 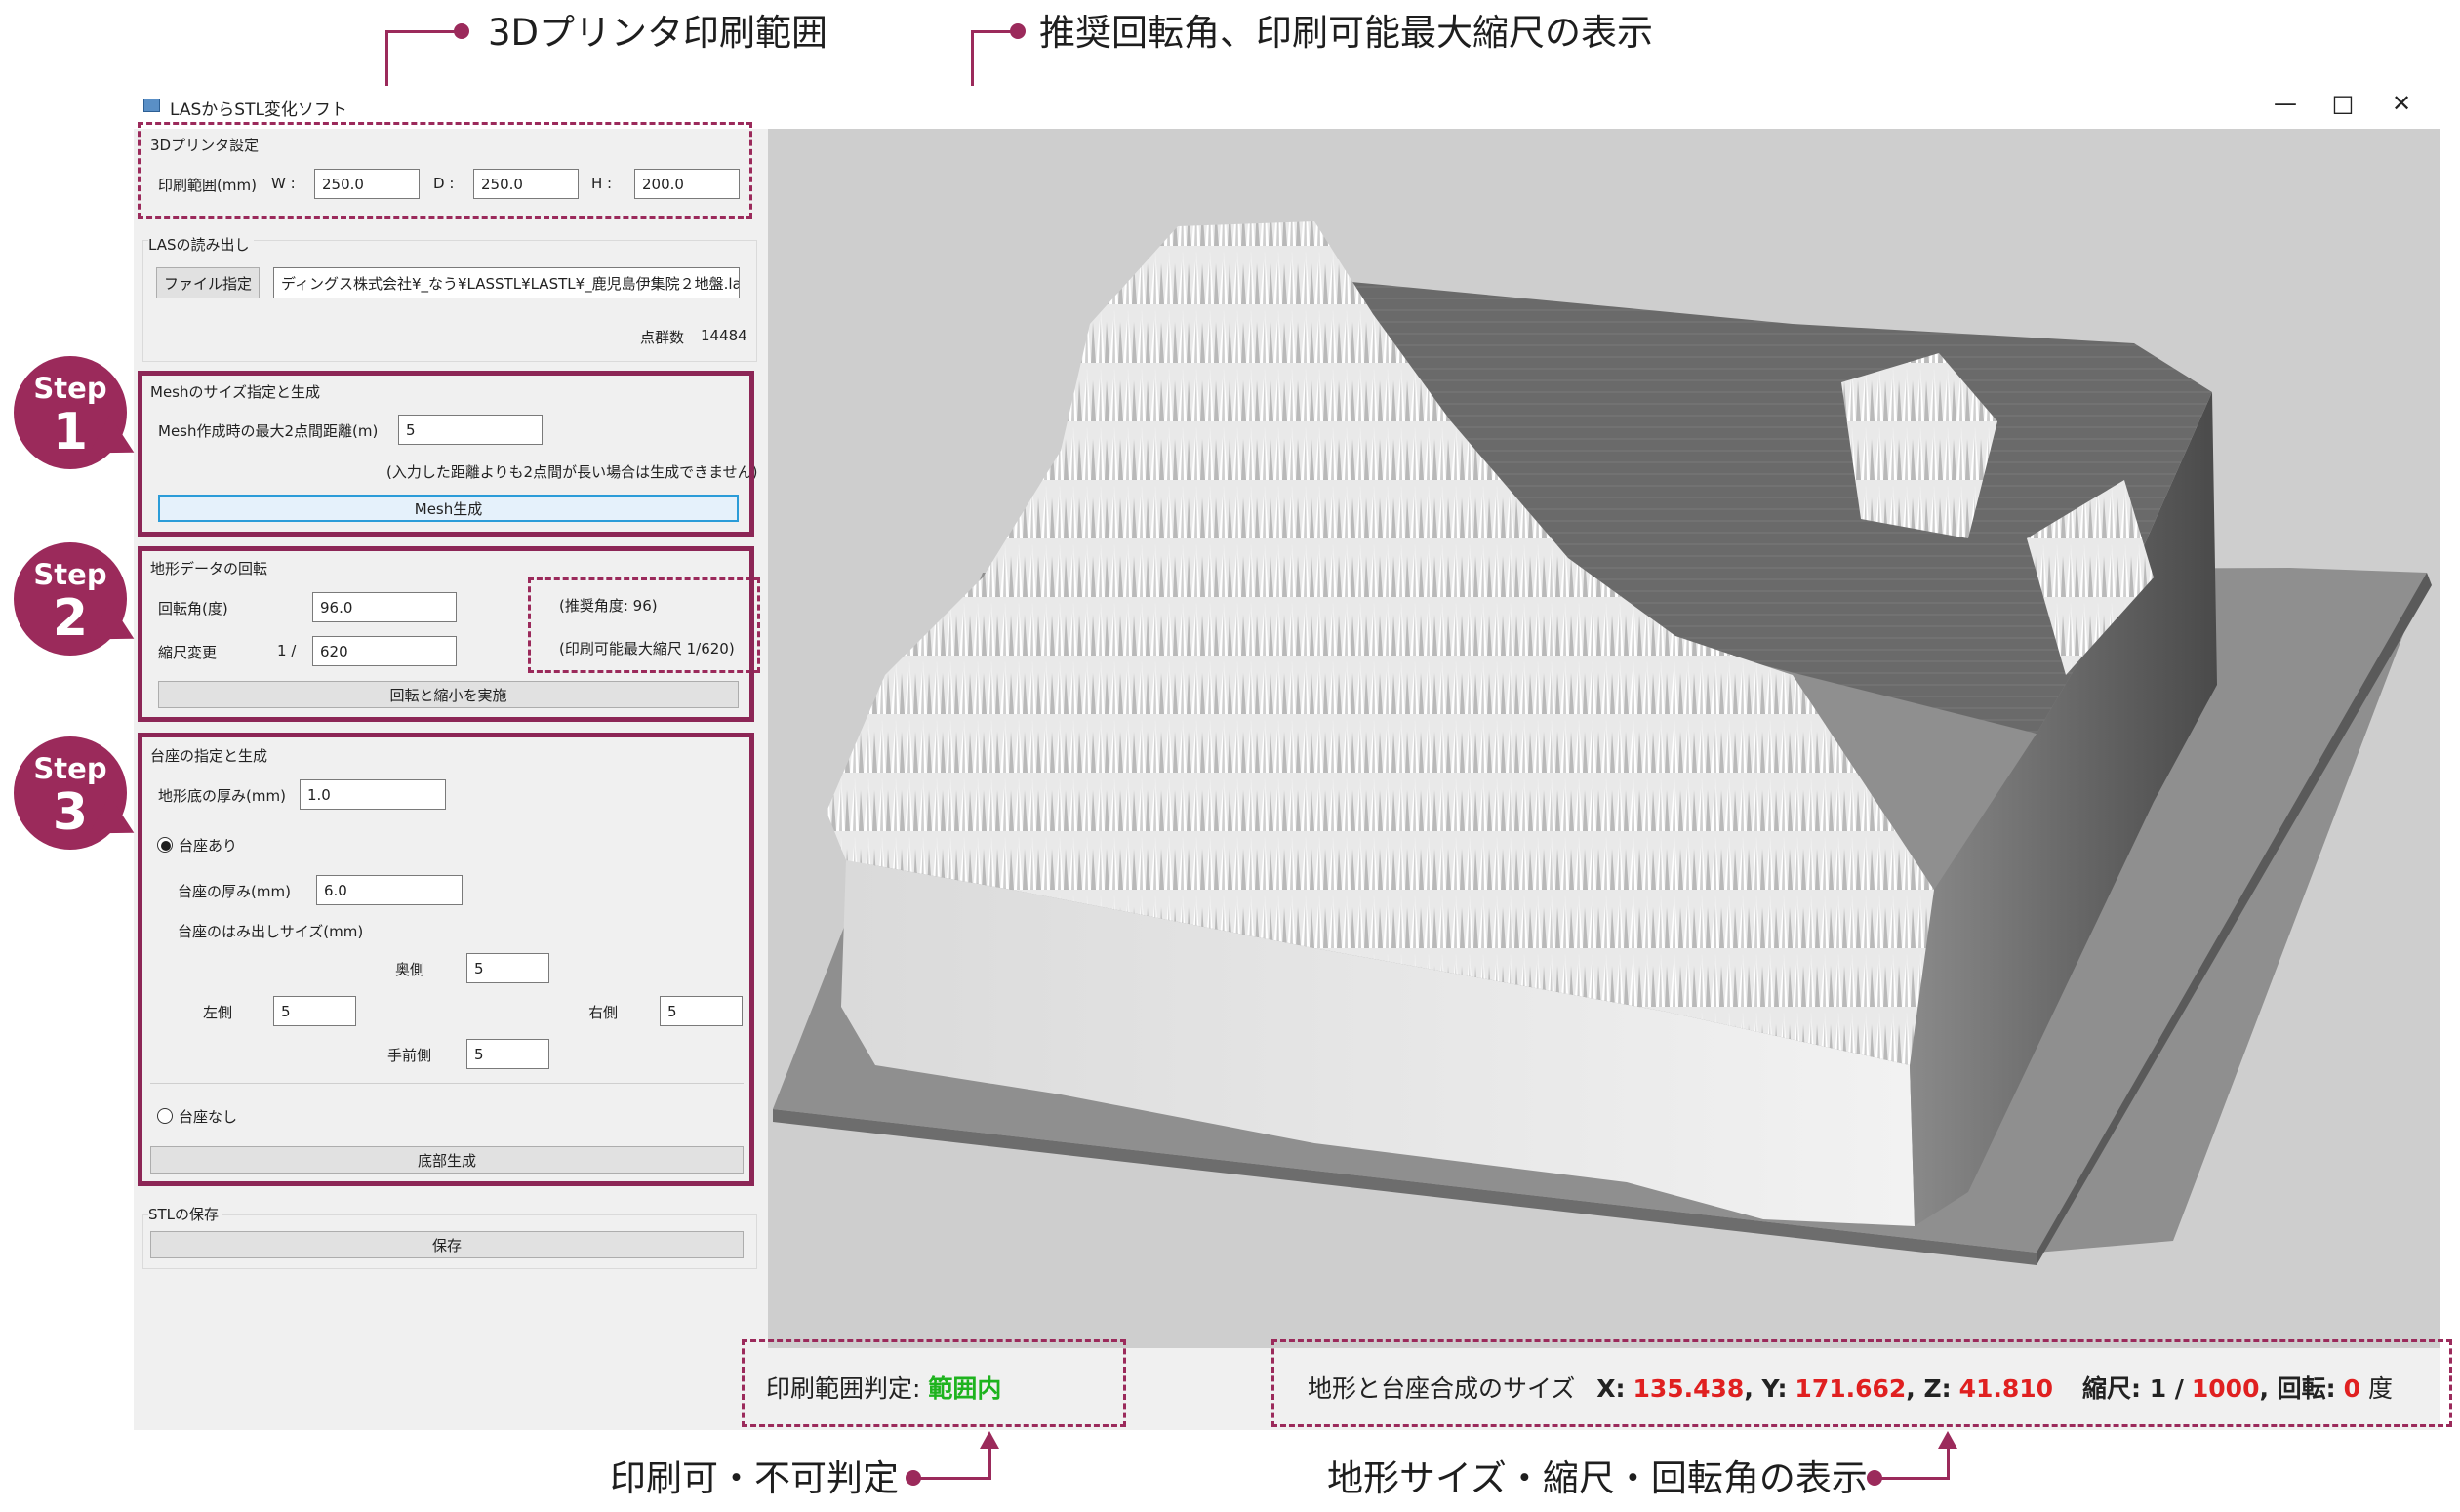 What do you see at coordinates (1598, 1478) in the screenshot?
I see `annotation-terrain-size: 地形サイズ・縮尺・回転角の表示` at bounding box center [1598, 1478].